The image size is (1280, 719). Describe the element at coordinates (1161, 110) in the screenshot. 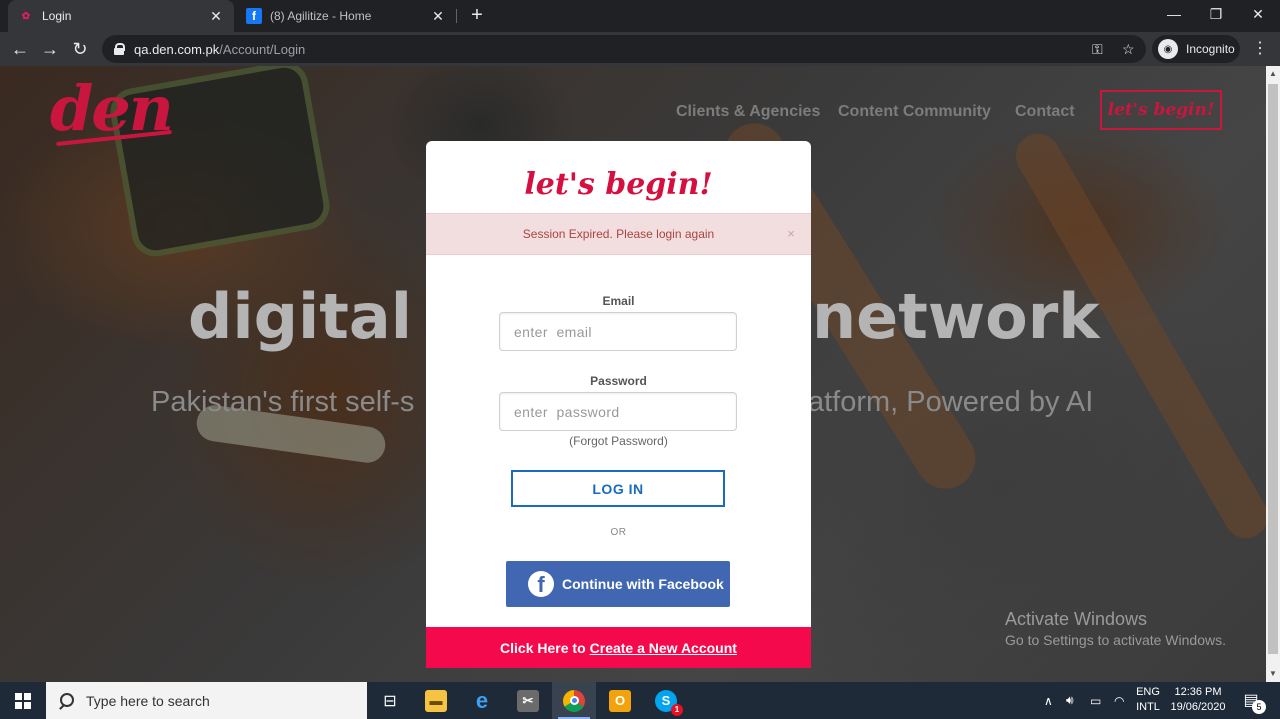

I see `lets-begin-button: let's begin!` at that location.